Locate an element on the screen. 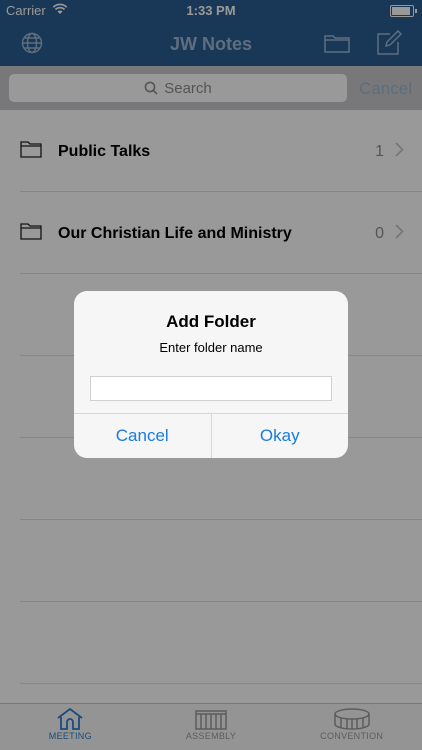  dialog-title: Add Folder is located at coordinates (211, 321).